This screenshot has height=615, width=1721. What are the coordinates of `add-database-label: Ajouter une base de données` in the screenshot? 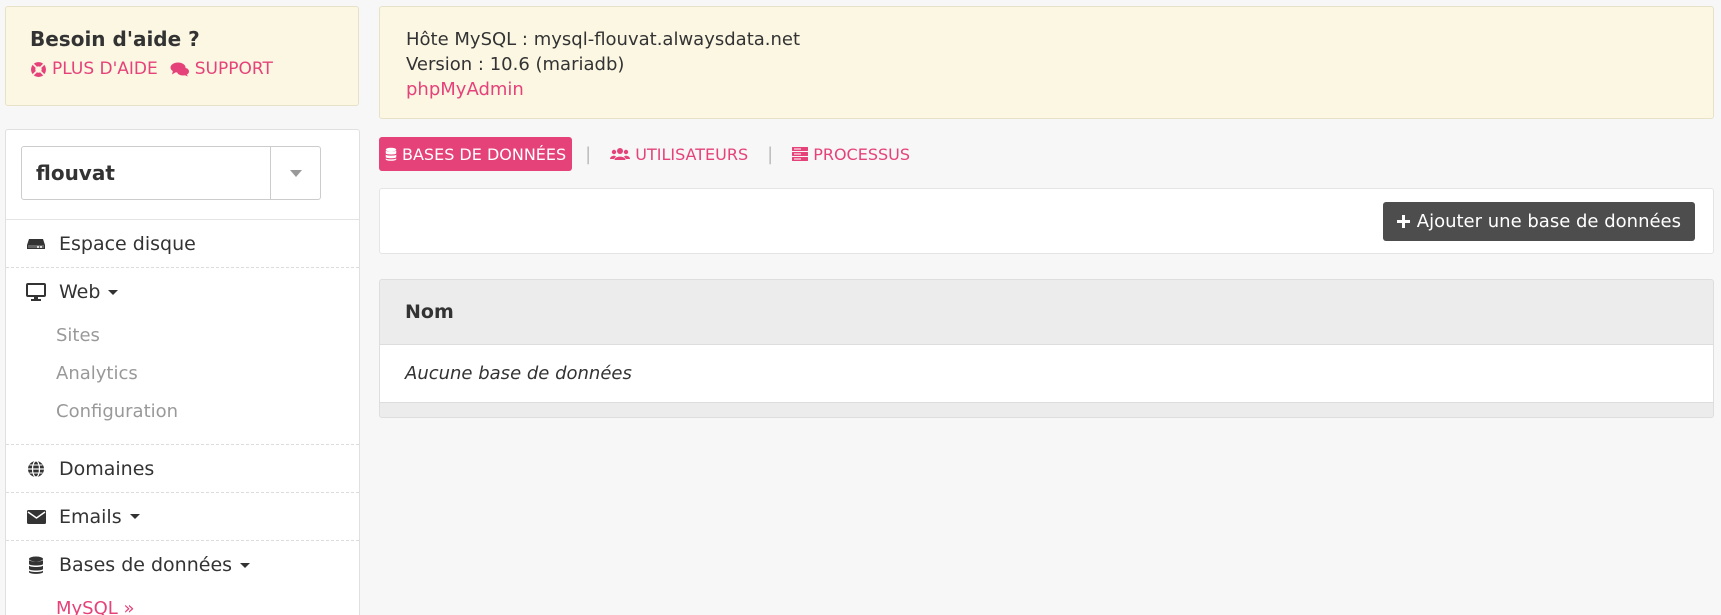 It's located at (1548, 221).